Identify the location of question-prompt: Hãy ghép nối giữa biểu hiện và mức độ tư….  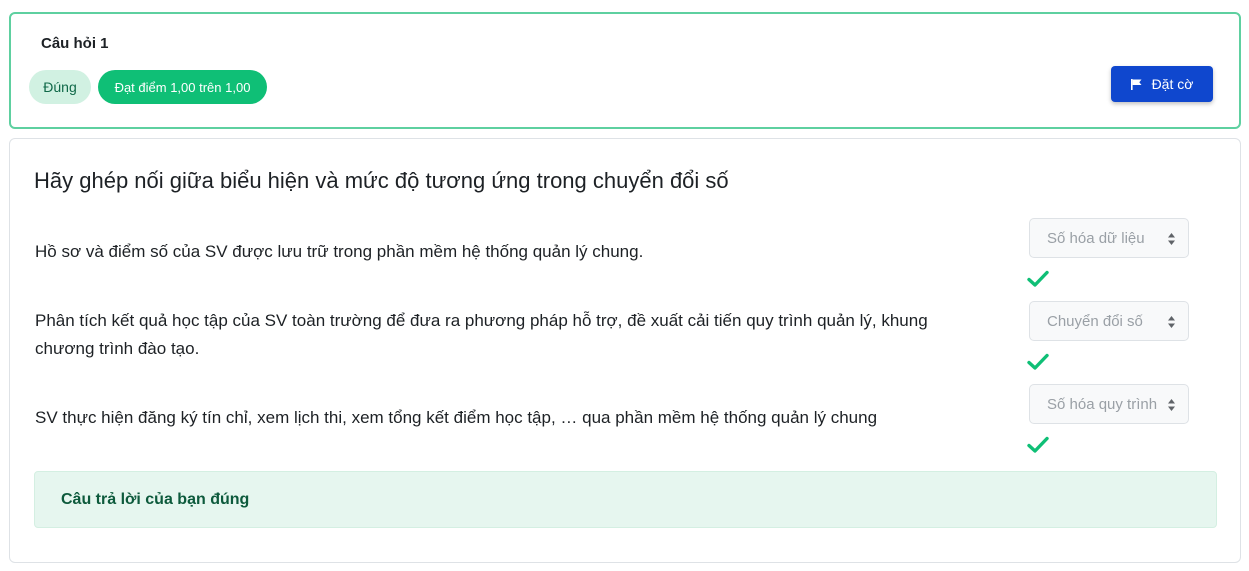
(381, 180).